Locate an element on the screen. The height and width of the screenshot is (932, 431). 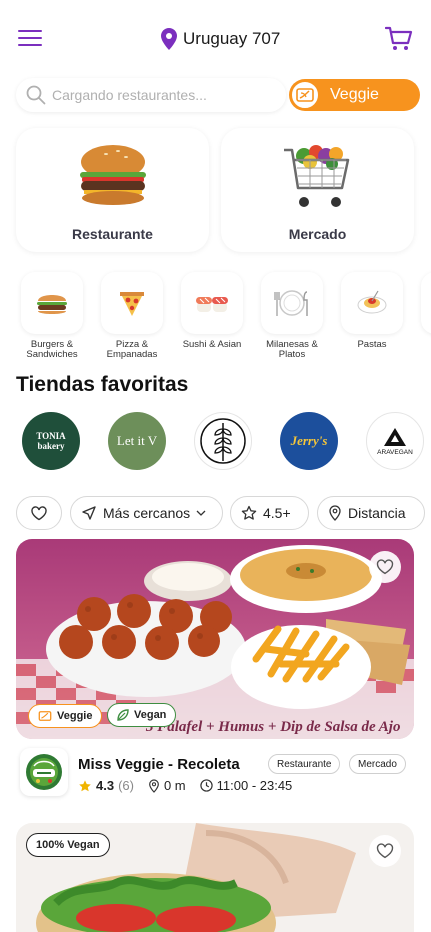
favorite-stores-carousel: TONIA bakery Let it V Jerry's ARAVEGAN is located at coordinates (215, 443).